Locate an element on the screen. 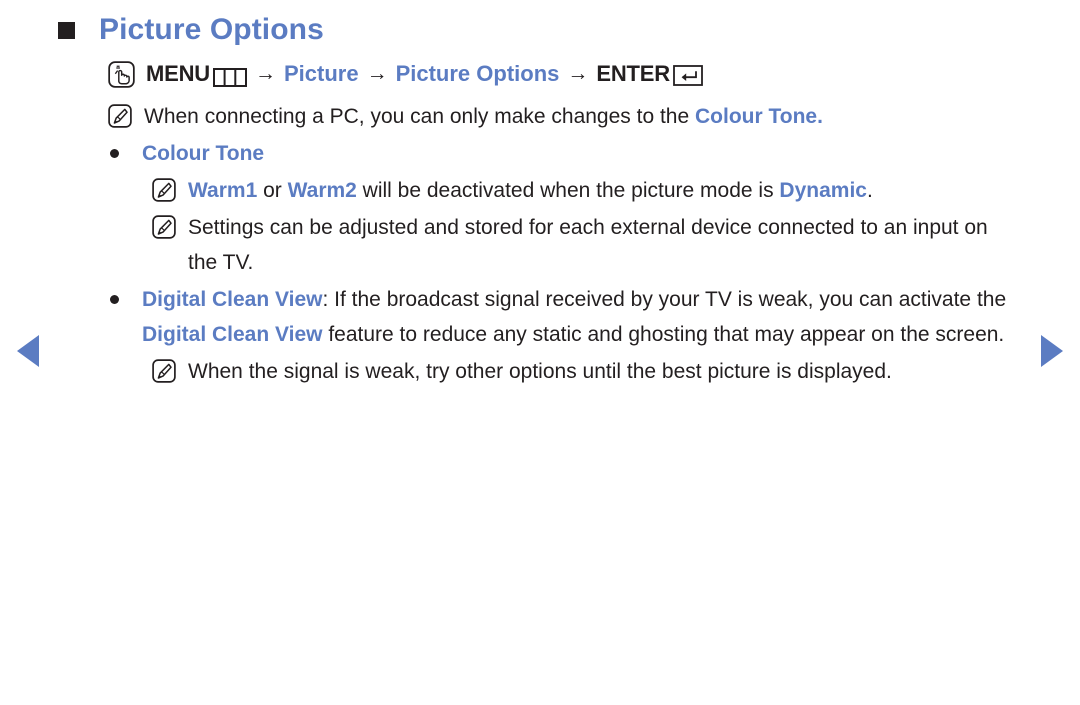 This screenshot has width=1080, height=705. menu-button-label: MENU is located at coordinates (178, 73).